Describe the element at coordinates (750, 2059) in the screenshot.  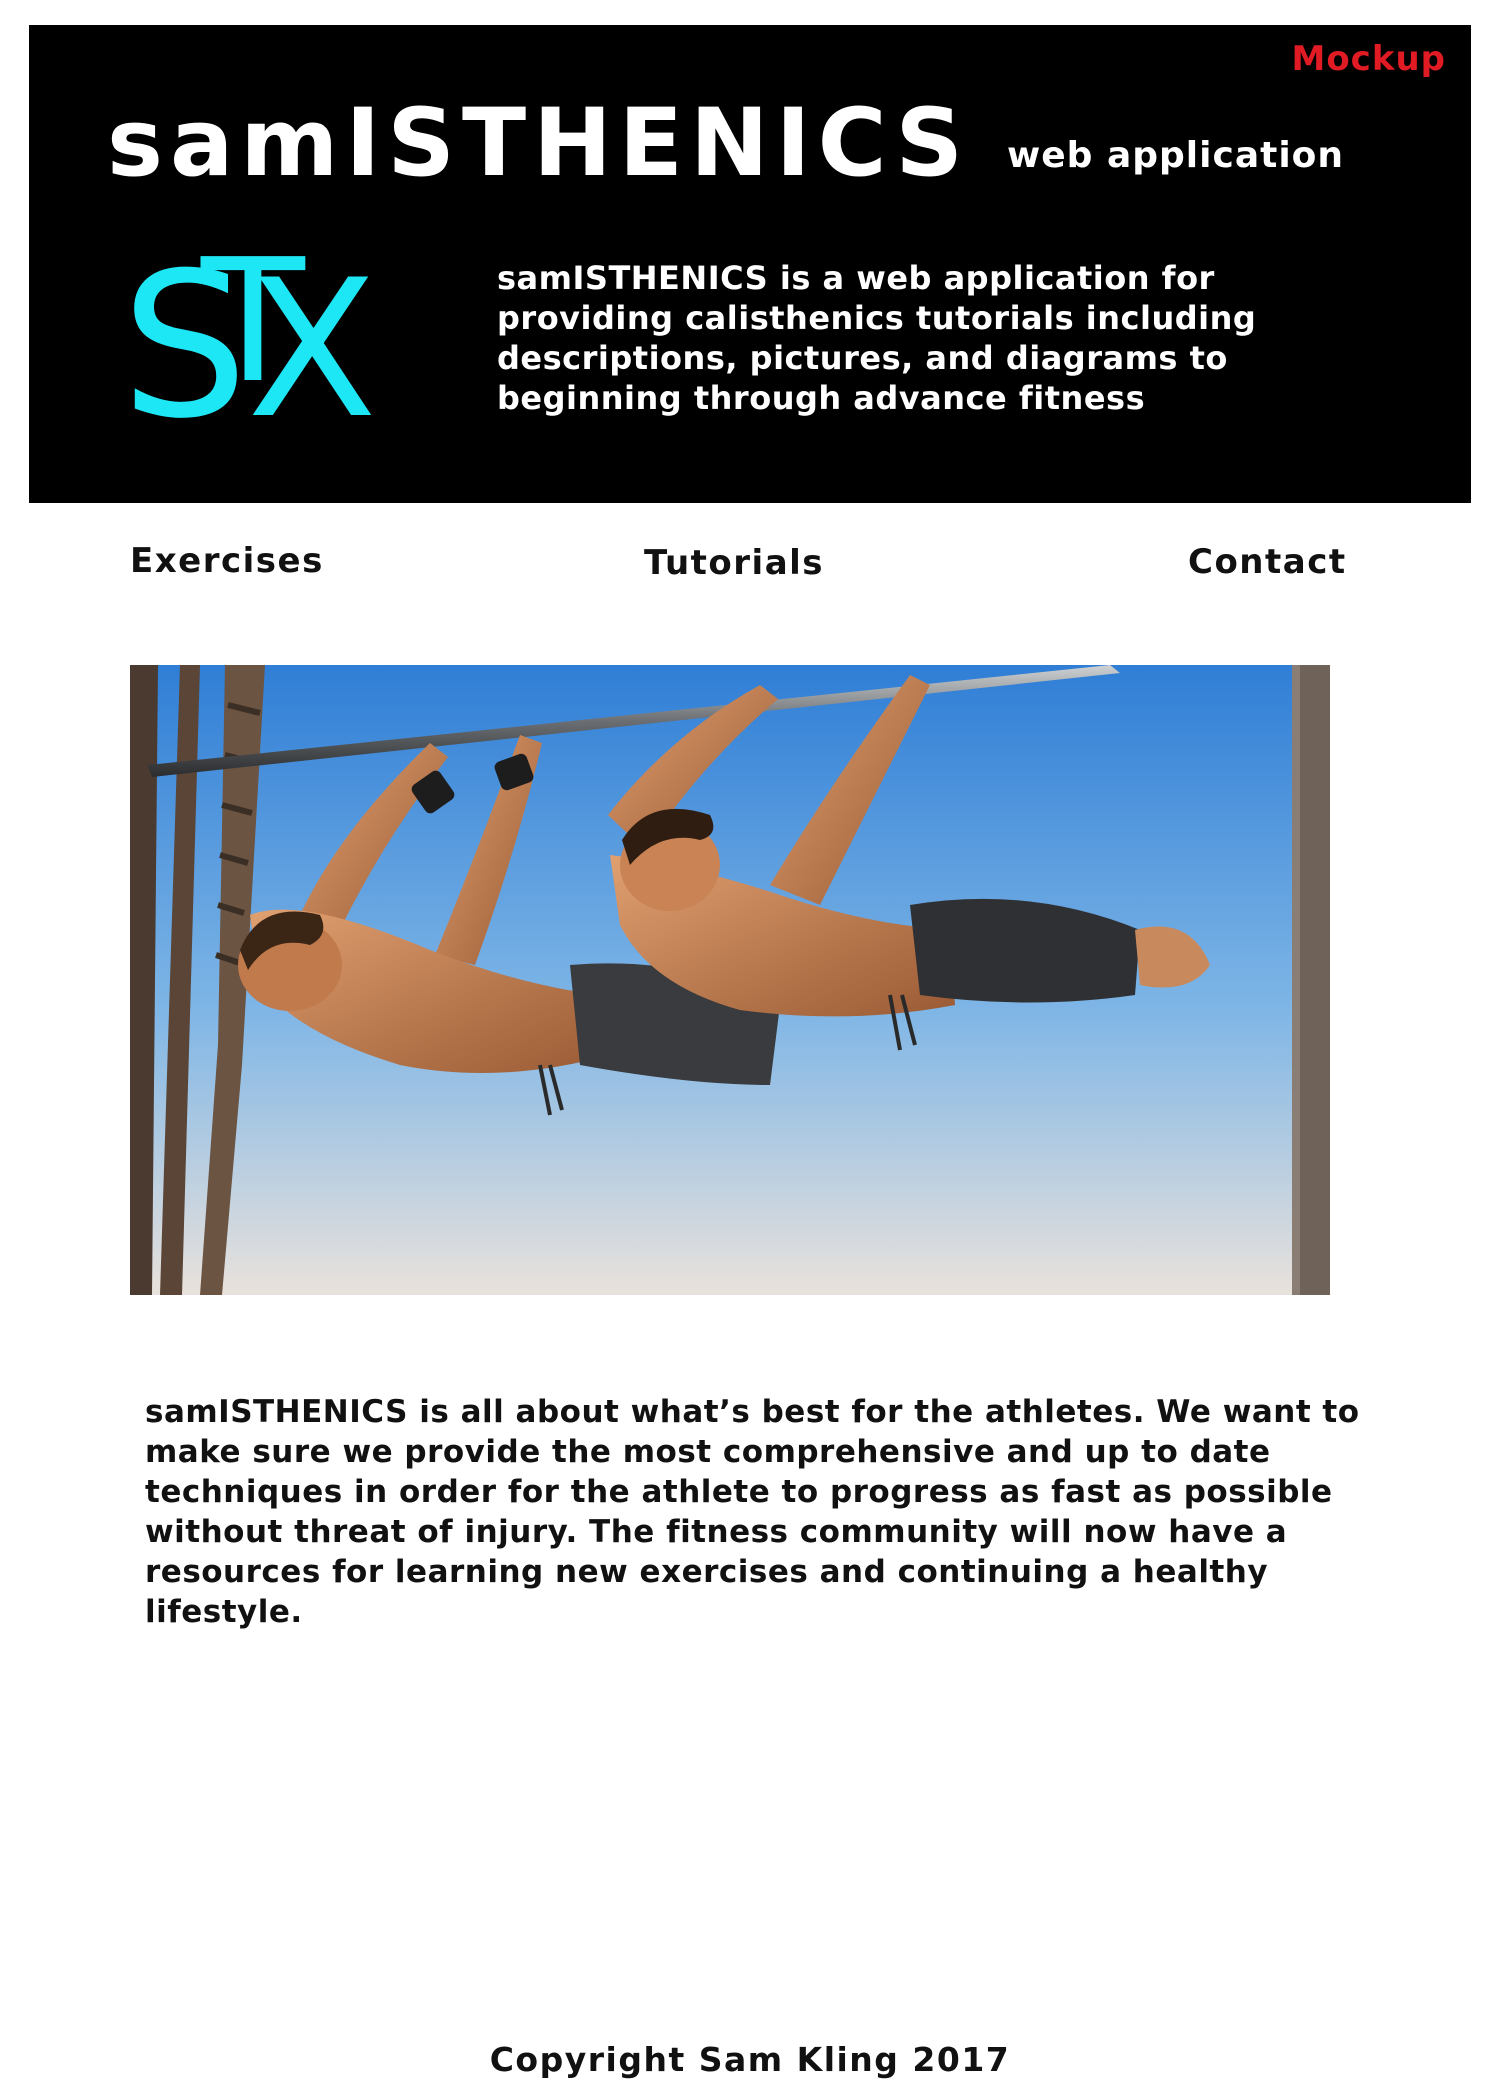
I see `footer-copyright: Copyright Sam Kling 2017` at that location.